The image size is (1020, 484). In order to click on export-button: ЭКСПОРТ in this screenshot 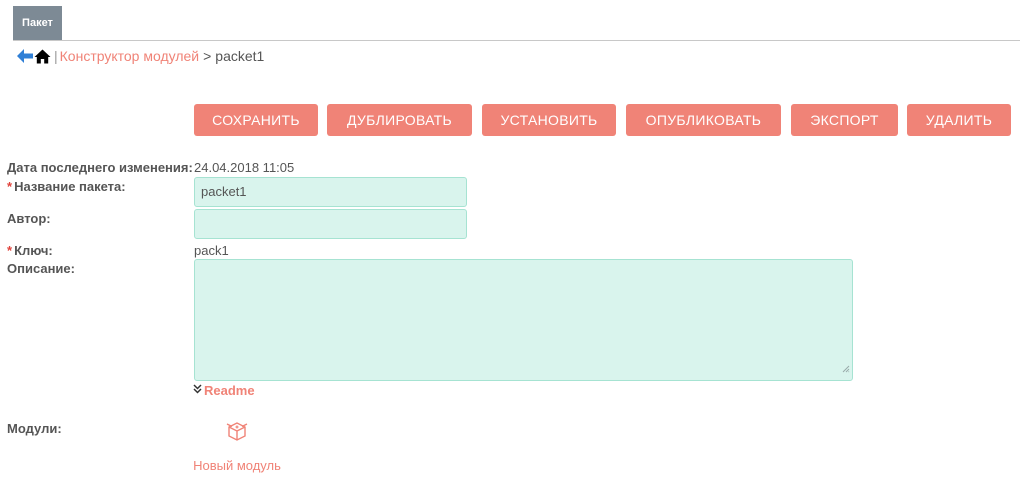, I will do `click(844, 120)`.